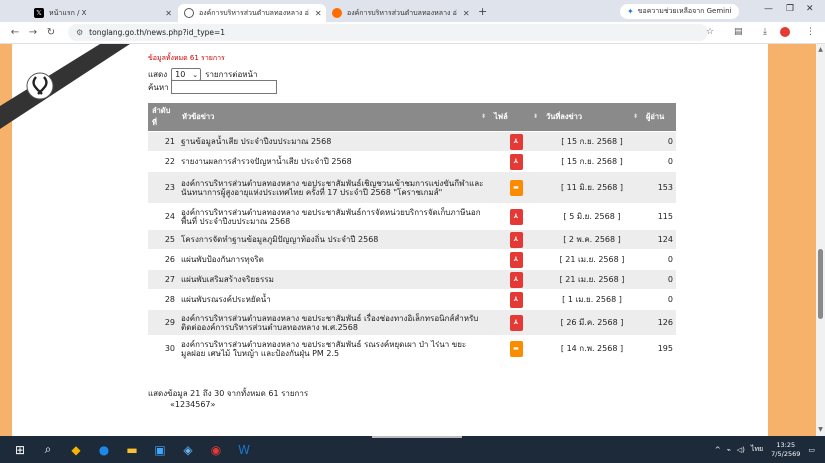  Describe the element at coordinates (104, 449) in the screenshot. I see `edge-icon: ●` at that location.